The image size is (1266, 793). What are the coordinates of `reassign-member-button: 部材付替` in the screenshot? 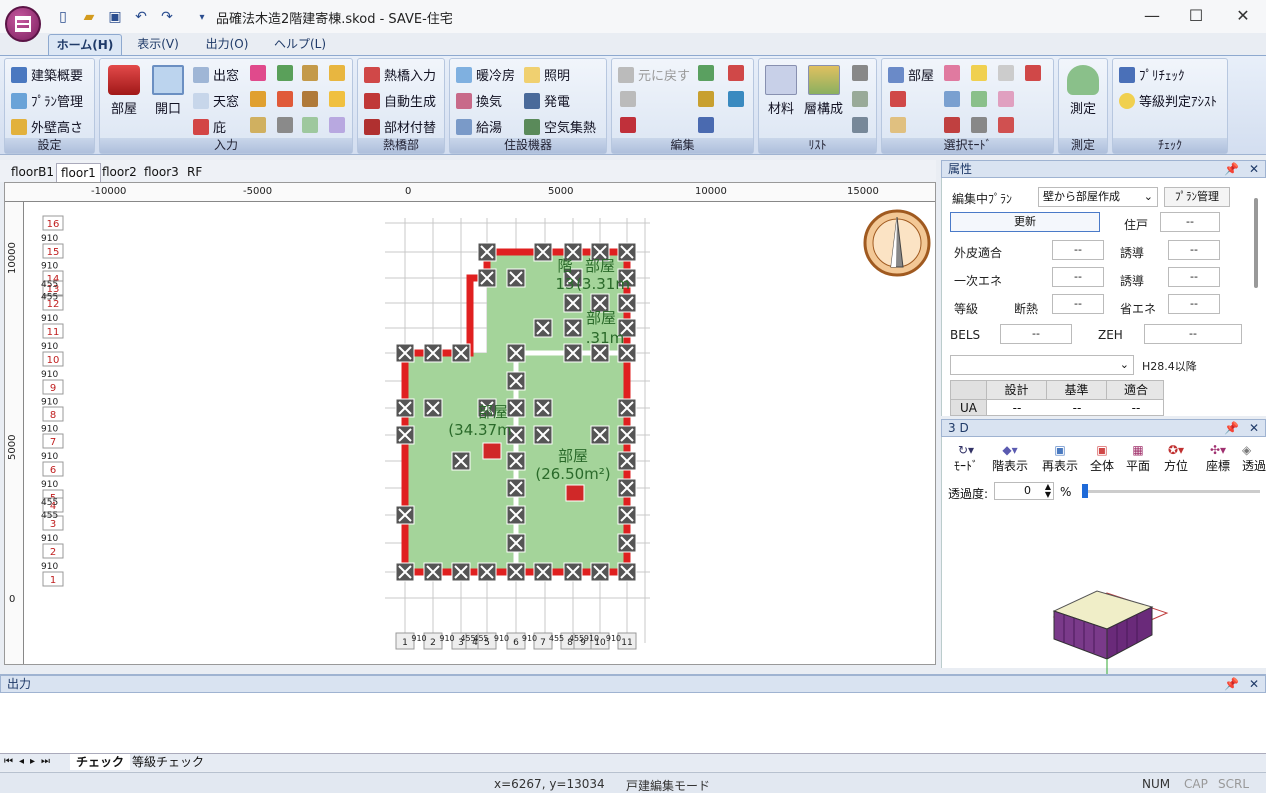 It's located at (400, 126).